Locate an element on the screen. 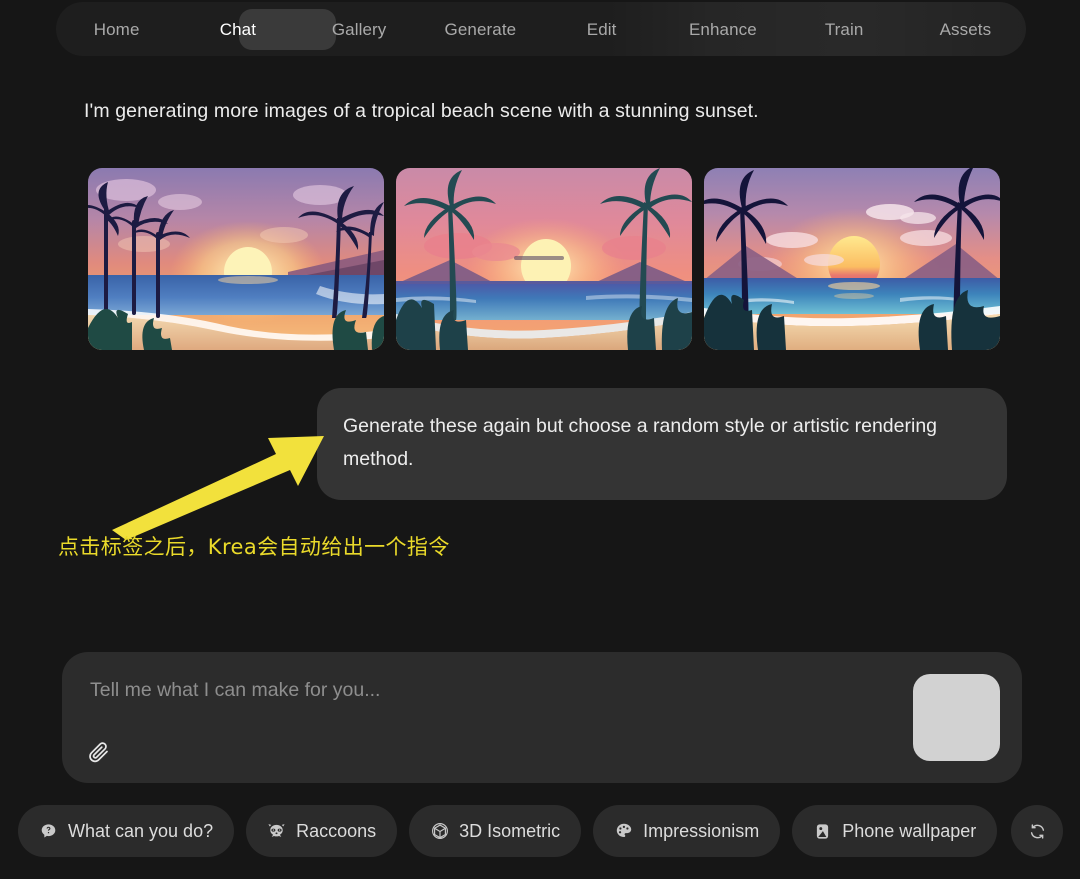 The height and width of the screenshot is (879, 1080). paperclip-icon is located at coordinates (99, 752).